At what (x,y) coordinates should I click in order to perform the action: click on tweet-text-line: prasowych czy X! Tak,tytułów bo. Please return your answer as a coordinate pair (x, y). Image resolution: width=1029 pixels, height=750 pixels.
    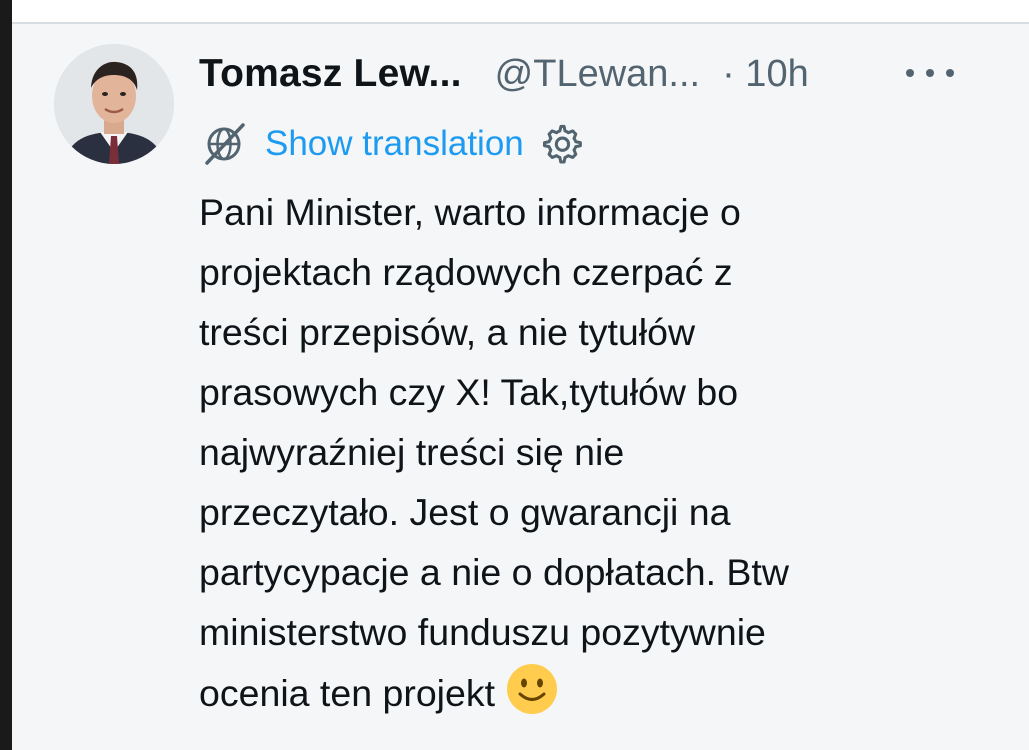
    Looking at the image, I should click on (469, 392).